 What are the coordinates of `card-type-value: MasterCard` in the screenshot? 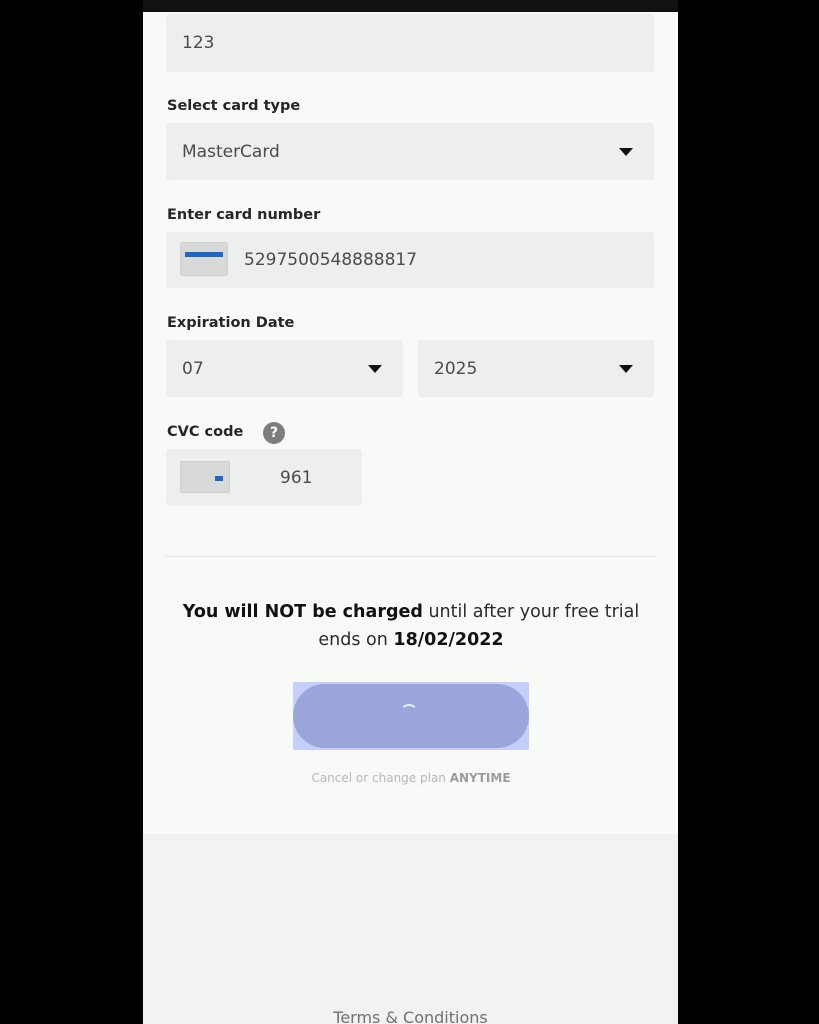 It's located at (231, 151).